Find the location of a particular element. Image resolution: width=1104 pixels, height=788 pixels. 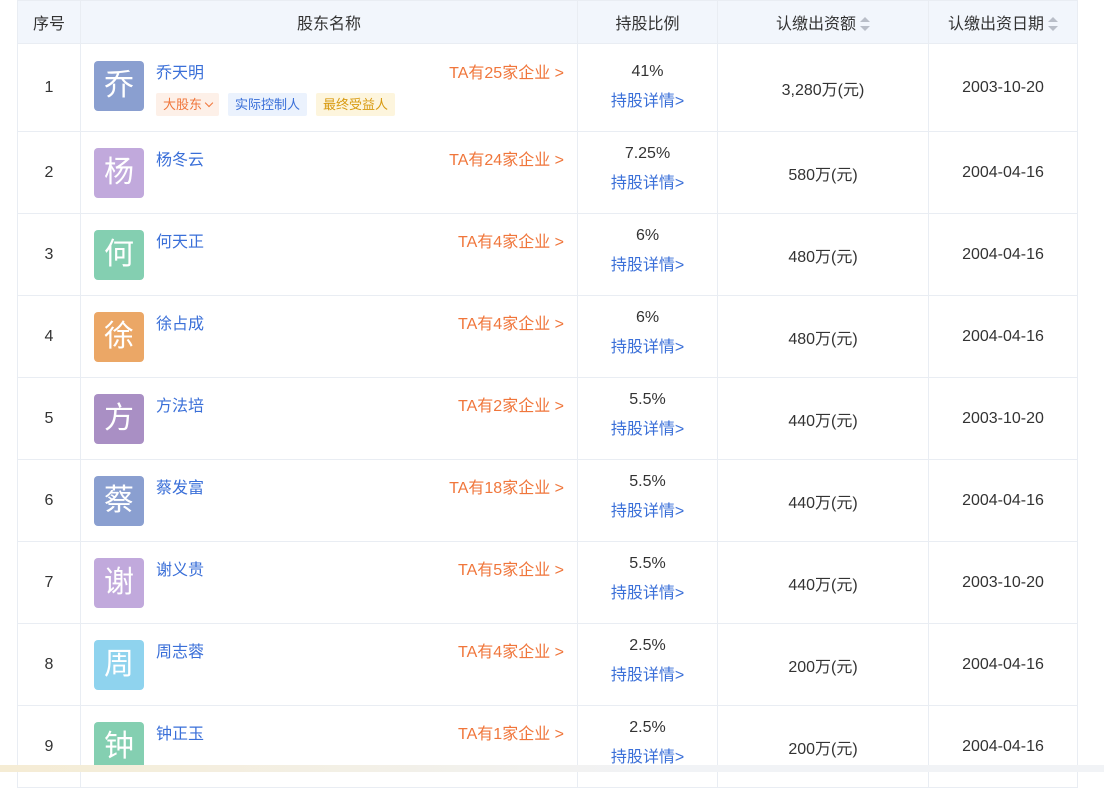

avatar: 杨 is located at coordinates (119, 173).